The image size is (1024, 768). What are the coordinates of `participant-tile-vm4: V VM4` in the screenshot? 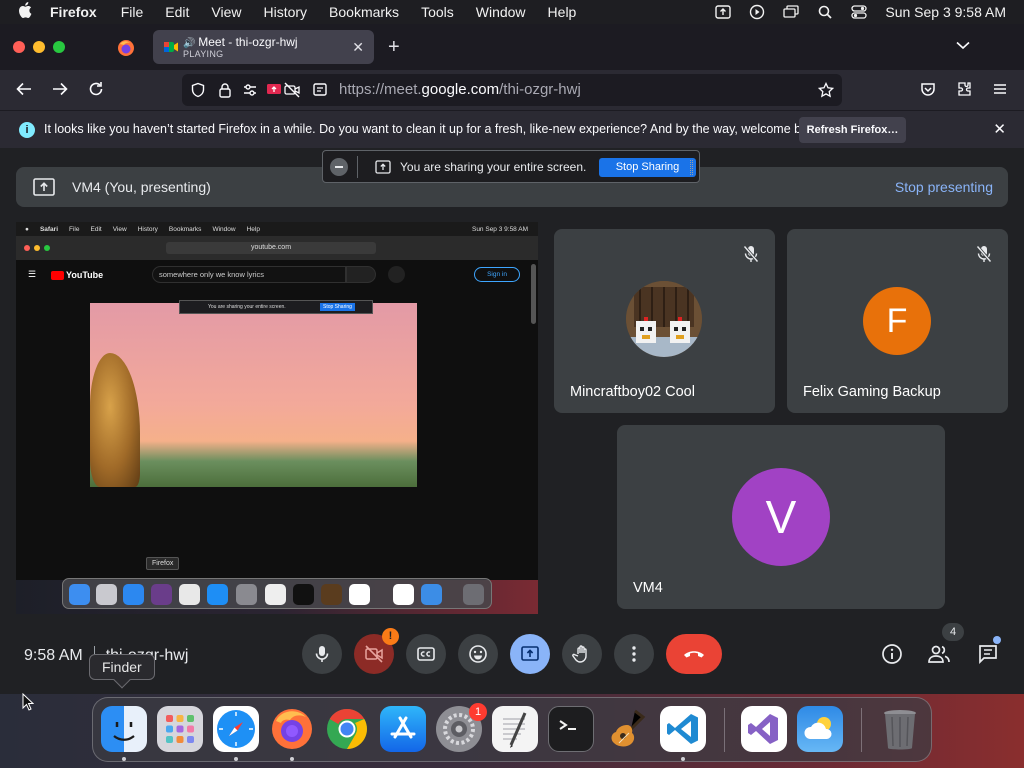 It's located at (781, 517).